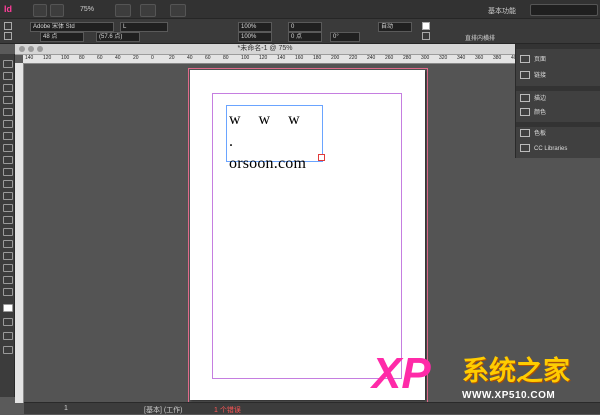  What do you see at coordinates (8, 208) in the screenshot?
I see `scissors-tool-icon` at bounding box center [8, 208].